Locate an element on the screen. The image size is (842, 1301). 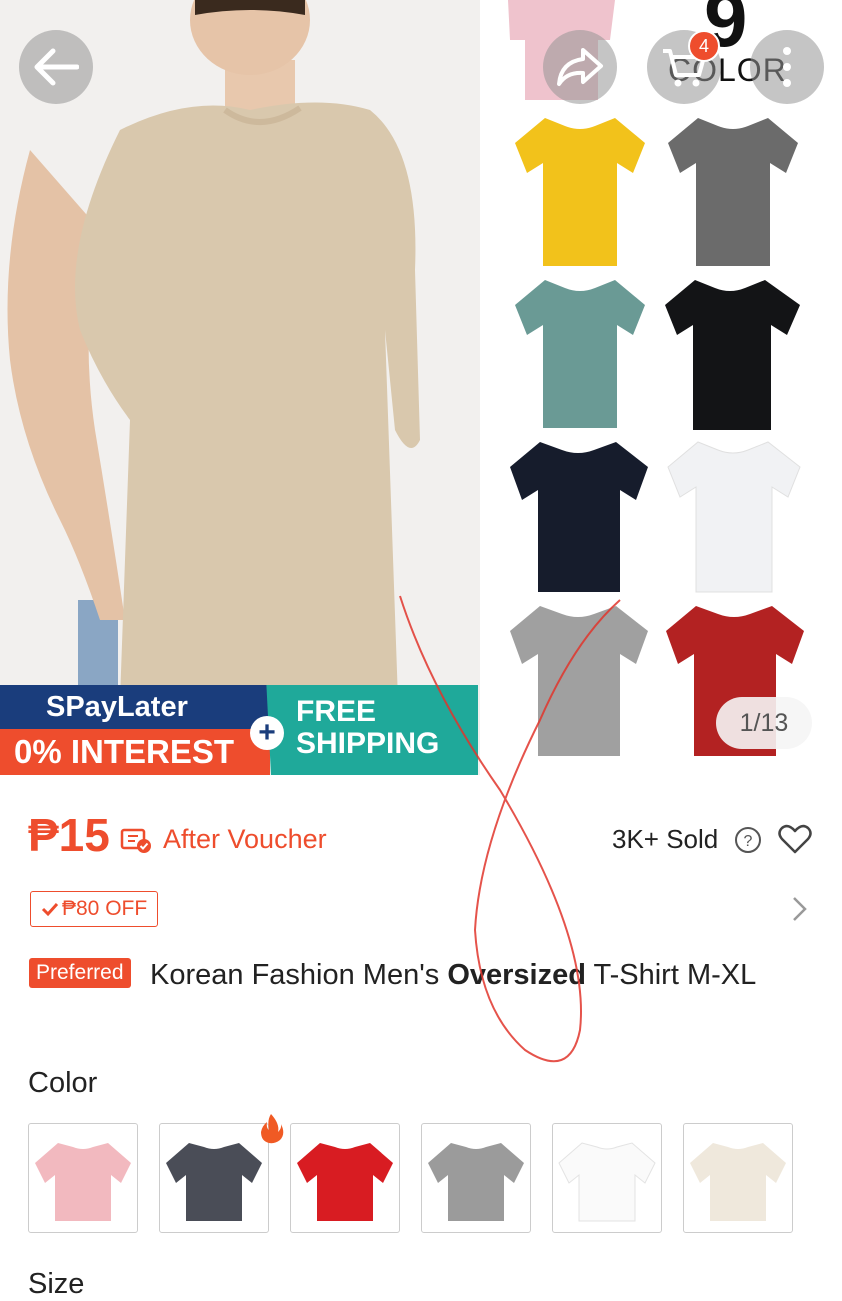
chevron-right-icon is located at coordinates (800, 909).